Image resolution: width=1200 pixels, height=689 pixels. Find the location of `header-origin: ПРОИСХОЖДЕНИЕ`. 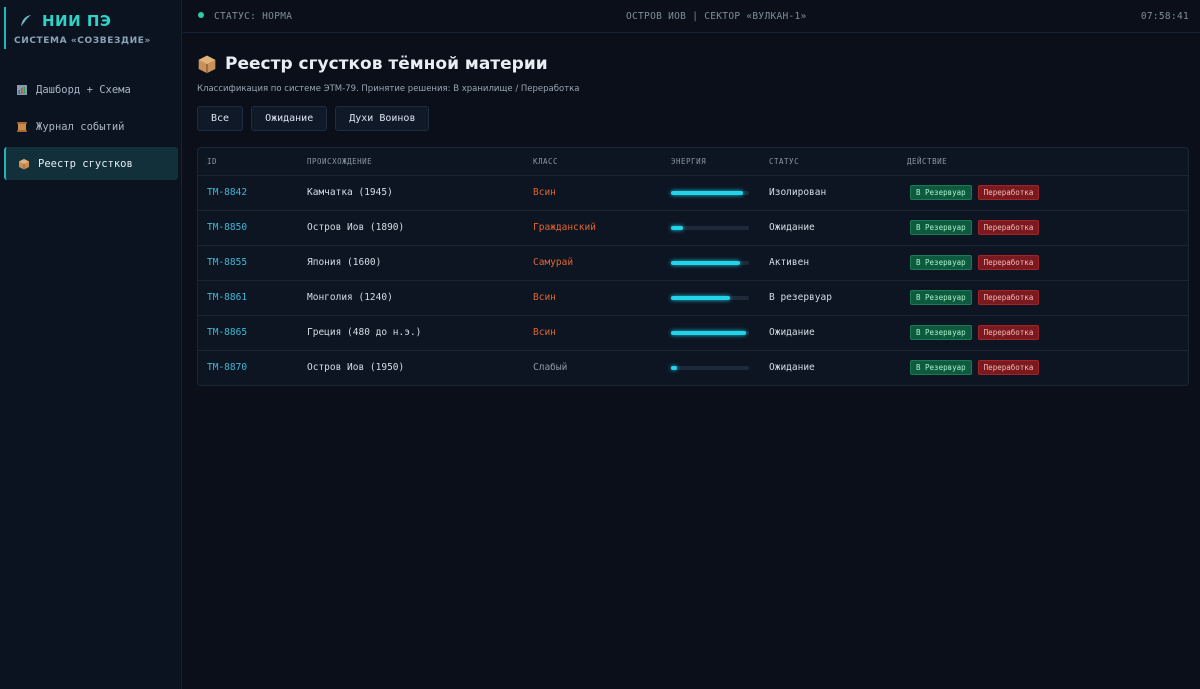

header-origin: ПРОИСХОЖДЕНИЕ is located at coordinates (340, 161).